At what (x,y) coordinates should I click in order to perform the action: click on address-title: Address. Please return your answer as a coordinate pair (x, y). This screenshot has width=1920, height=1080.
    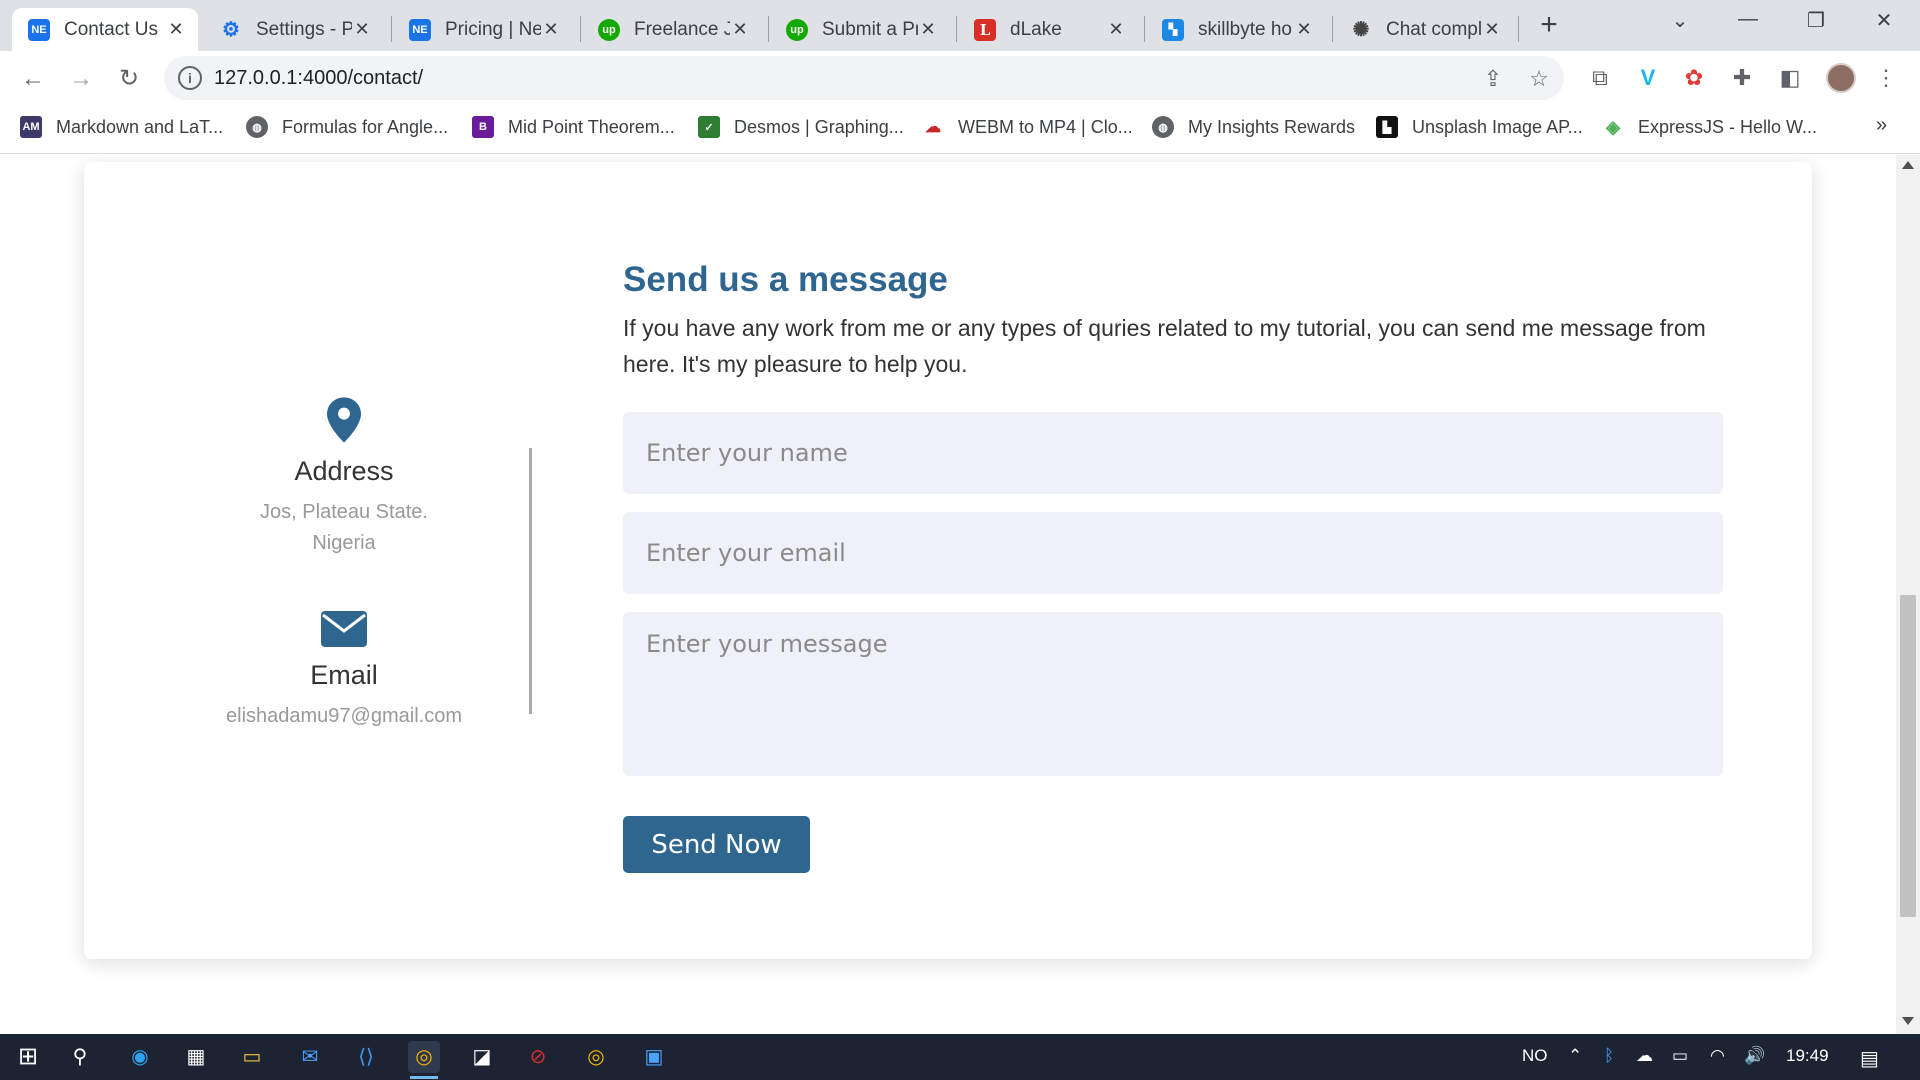
    Looking at the image, I should click on (344, 471).